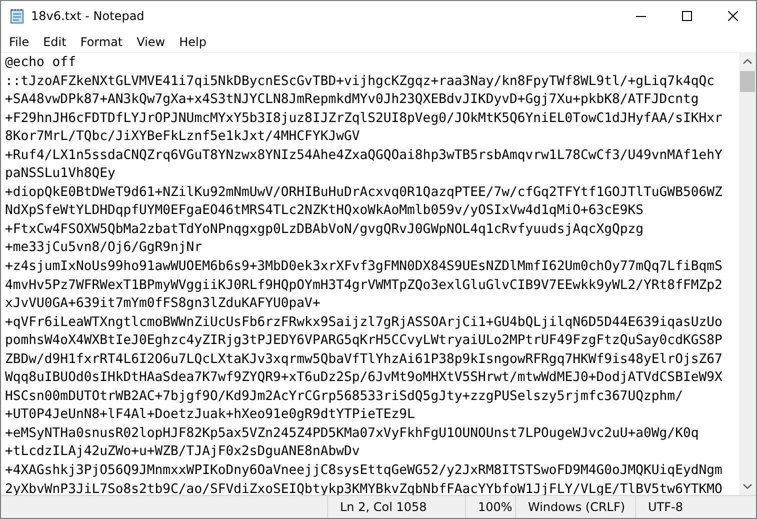  What do you see at coordinates (363, 471) in the screenshot?
I see `text-line: +4XAGshkj3PjO56Q9JMnmxxWPIKoDny6OaVneejjC8sysEttqGeWG52/y2JxRM8ITSTSwoFD9M4G0oJMQKUiqEydNgm` at bounding box center [363, 471].